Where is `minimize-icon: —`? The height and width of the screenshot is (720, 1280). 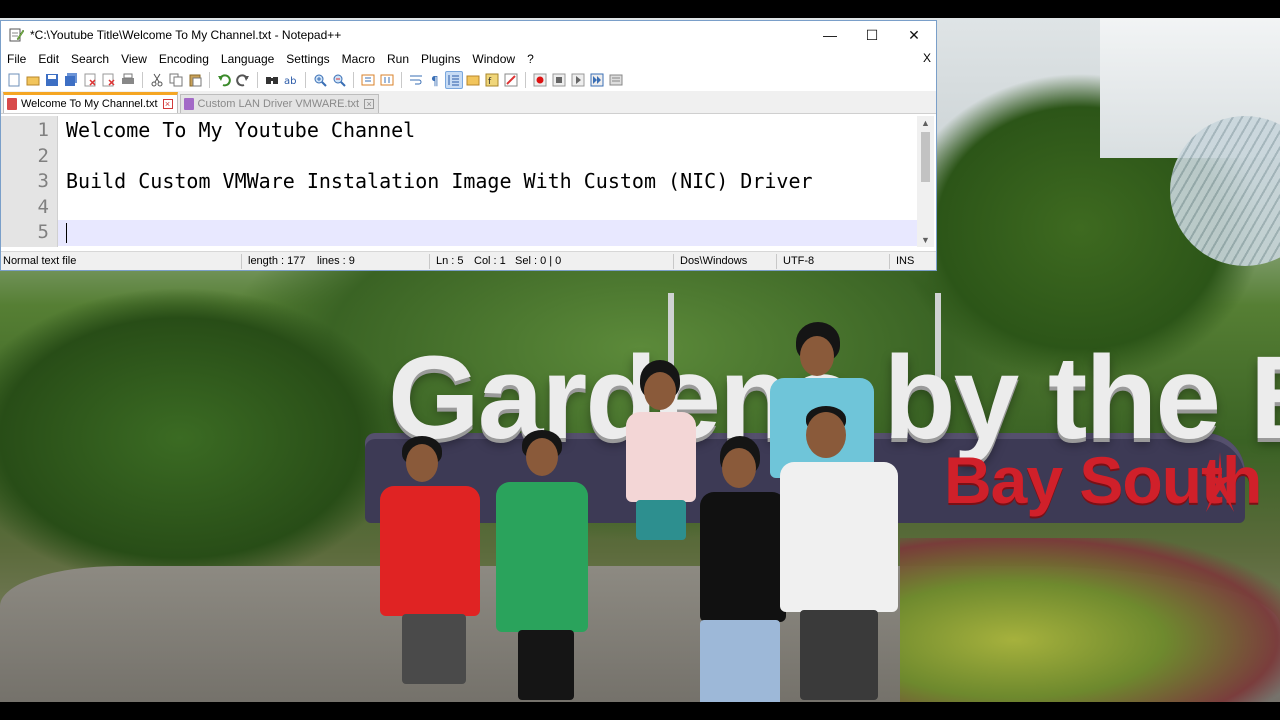 minimize-icon: — is located at coordinates (830, 35).